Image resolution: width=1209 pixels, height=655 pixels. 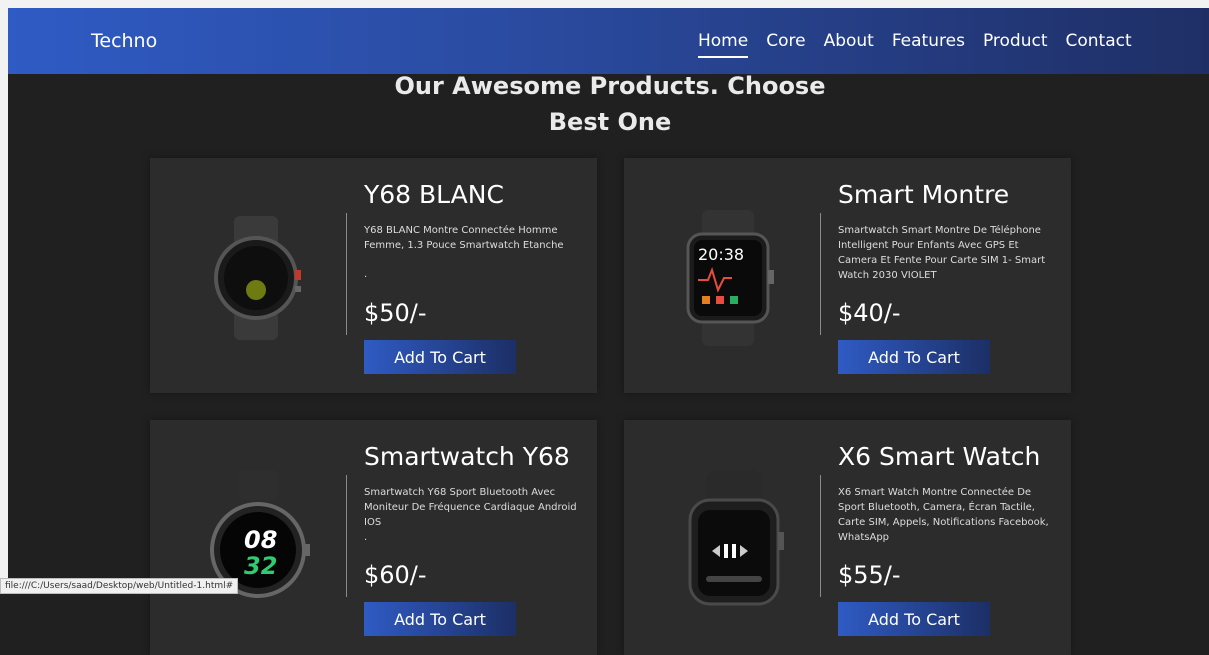 I want to click on product-title: Smart Montre, so click(x=924, y=194).